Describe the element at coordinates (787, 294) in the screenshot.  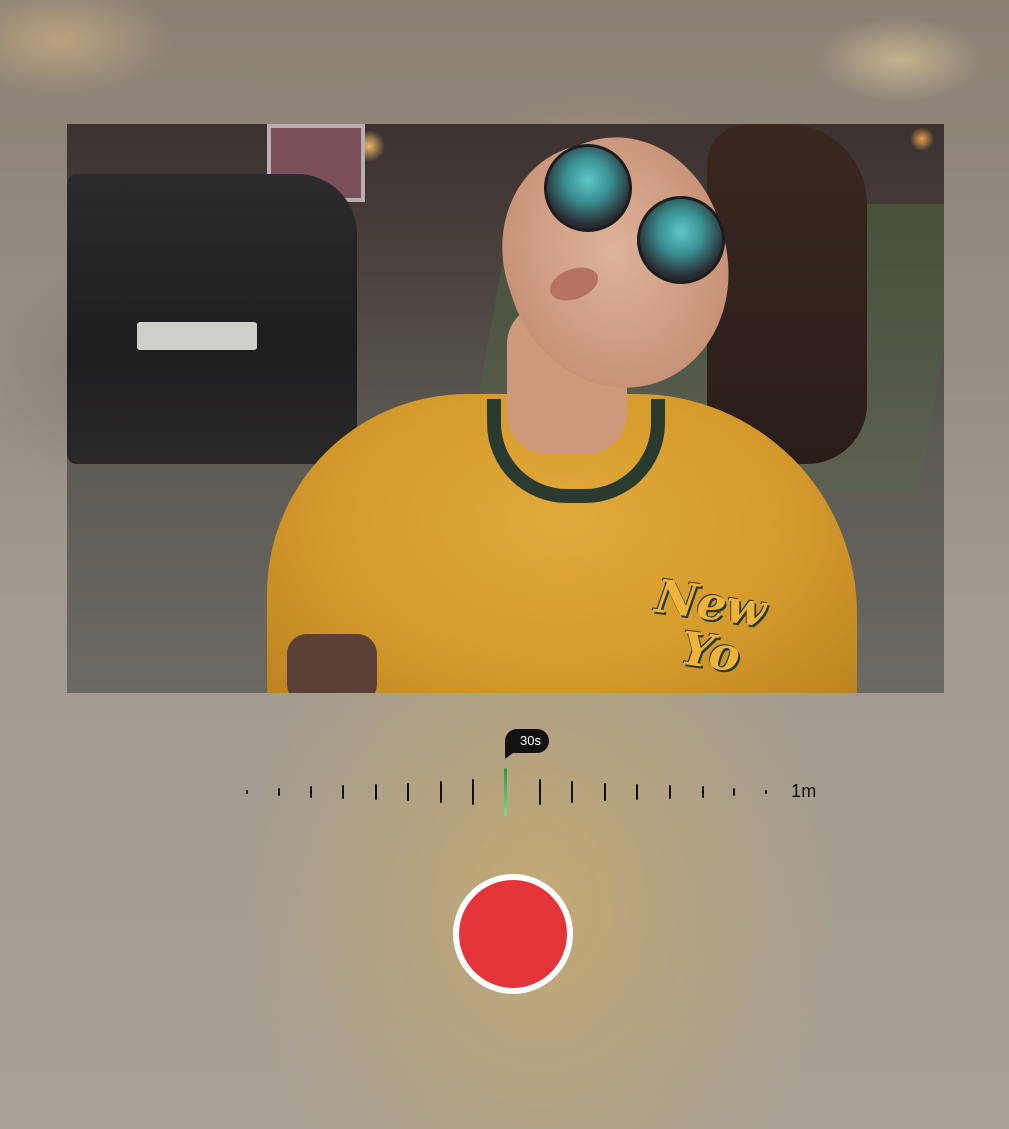
I see `hair` at that location.